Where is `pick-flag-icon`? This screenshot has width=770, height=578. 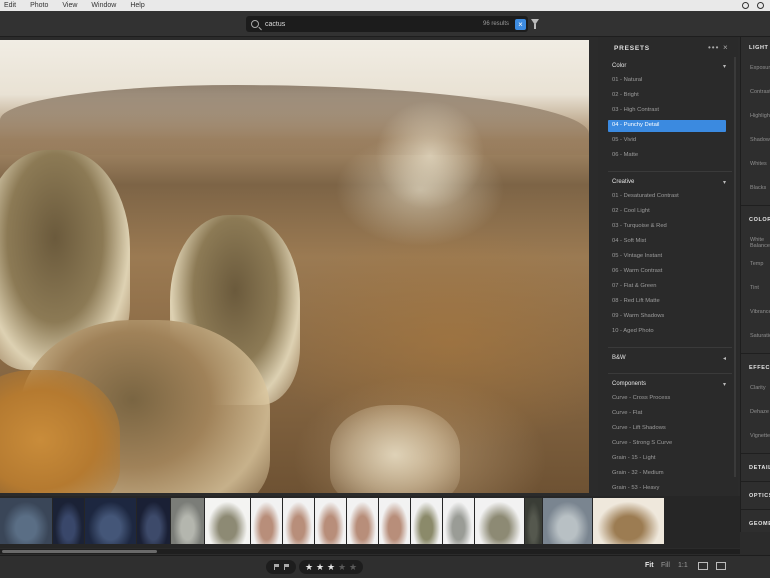 pick-flag-icon is located at coordinates (277, 567).